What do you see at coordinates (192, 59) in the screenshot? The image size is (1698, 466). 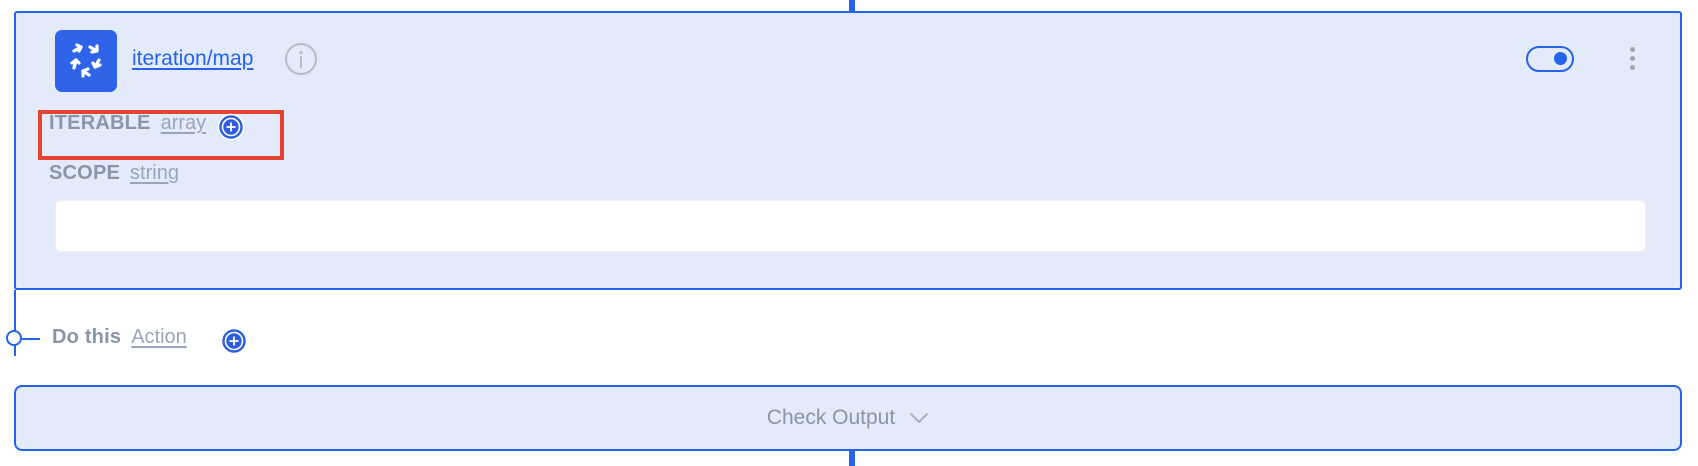 I see `node-title-link: iteration/map` at bounding box center [192, 59].